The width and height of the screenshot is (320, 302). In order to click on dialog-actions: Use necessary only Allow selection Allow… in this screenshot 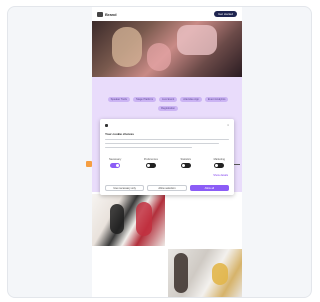, I will do `click(167, 188)`.